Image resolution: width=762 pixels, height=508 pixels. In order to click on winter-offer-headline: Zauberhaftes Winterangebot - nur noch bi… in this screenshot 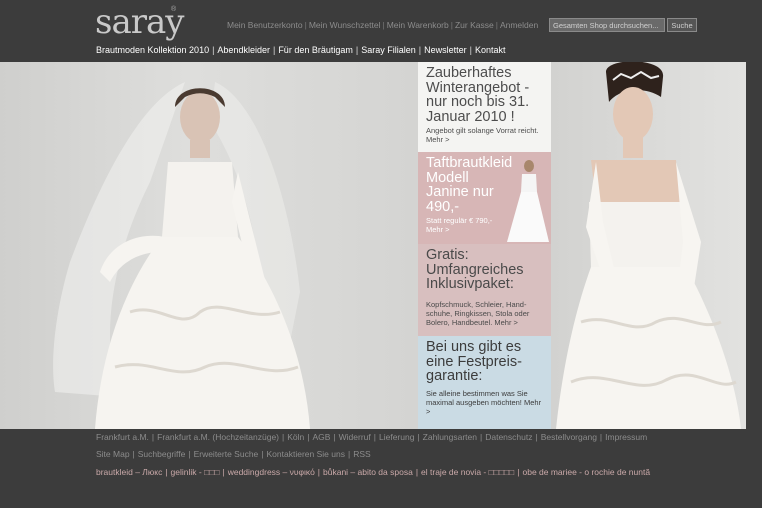, I will do `click(478, 95)`.